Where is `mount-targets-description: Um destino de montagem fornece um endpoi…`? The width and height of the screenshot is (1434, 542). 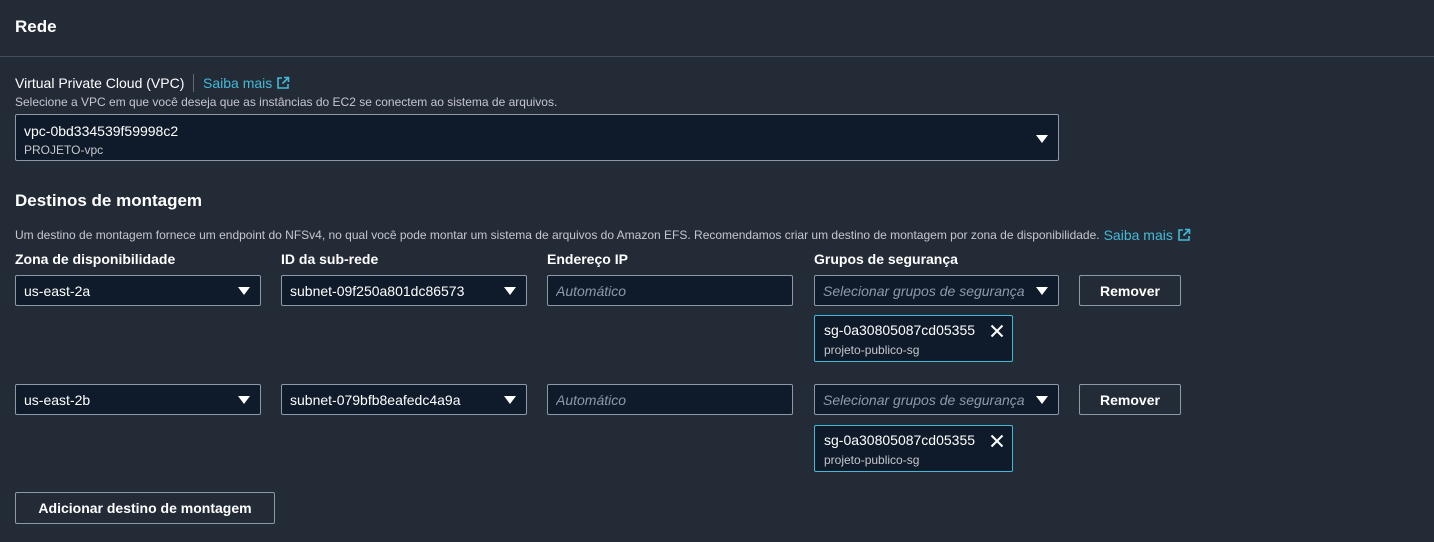
mount-targets-description: Um destino de montagem fornece um endpoi… is located at coordinates (557, 235).